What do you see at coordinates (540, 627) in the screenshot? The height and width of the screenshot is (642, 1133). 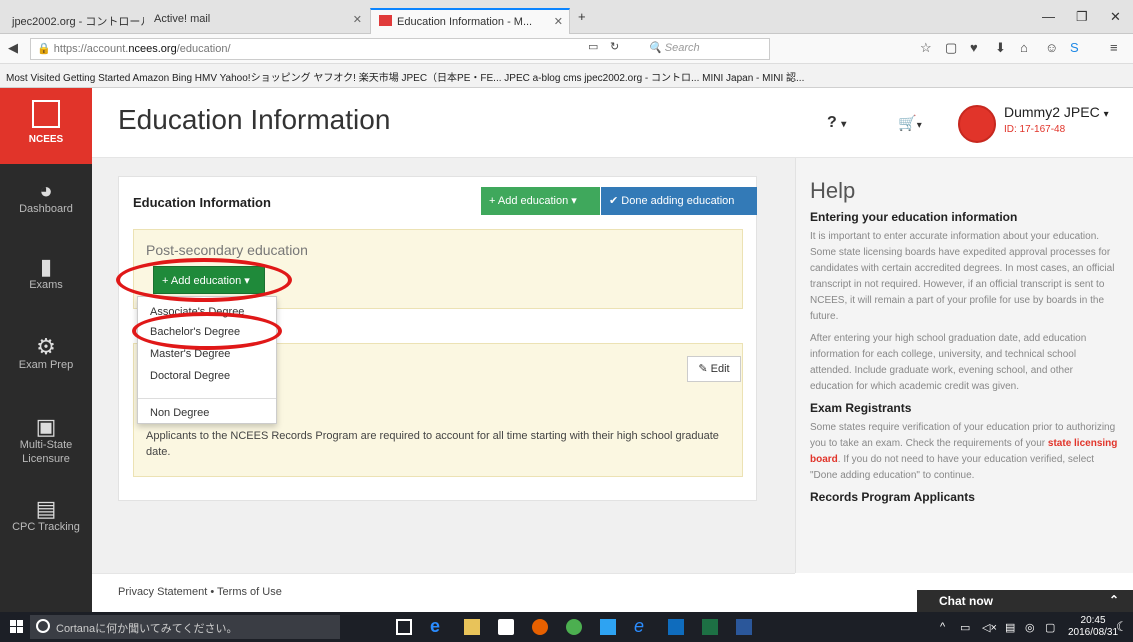 I see `firefox-icon` at bounding box center [540, 627].